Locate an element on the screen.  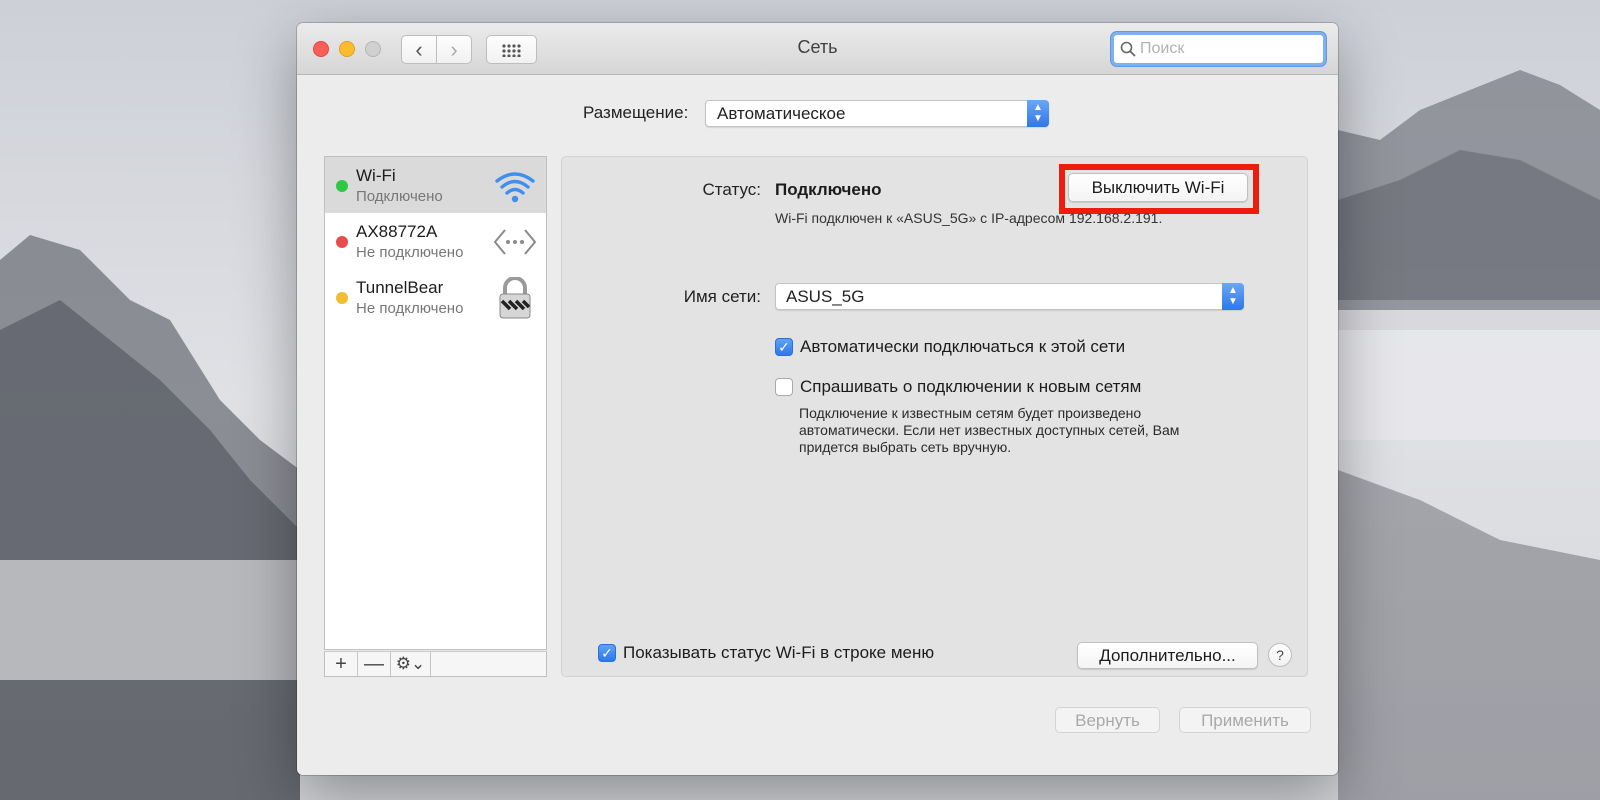
show-status-checkbox: ✓ is located at coordinates (607, 653).